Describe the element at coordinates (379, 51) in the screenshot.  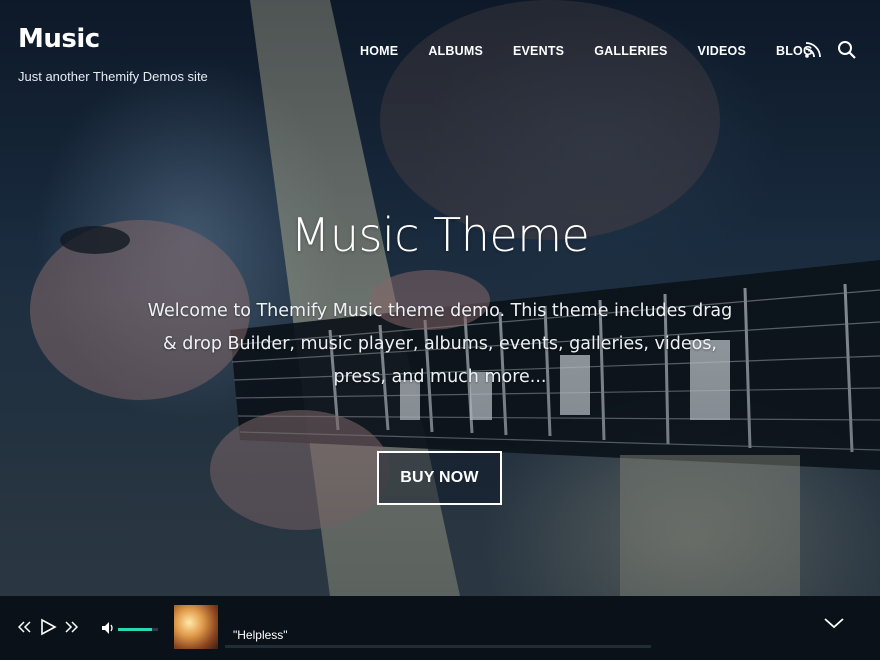
I see `nav-item-home: HOME` at that location.